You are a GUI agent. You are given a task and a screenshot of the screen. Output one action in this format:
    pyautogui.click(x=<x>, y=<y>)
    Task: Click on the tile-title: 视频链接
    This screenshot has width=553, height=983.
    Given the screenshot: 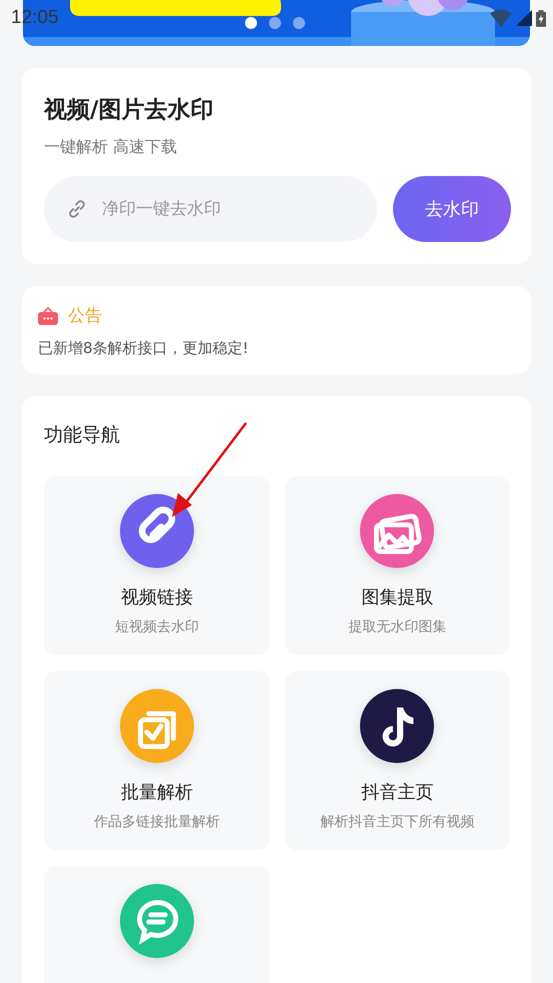 What is the action you would take?
    pyautogui.click(x=156, y=597)
    